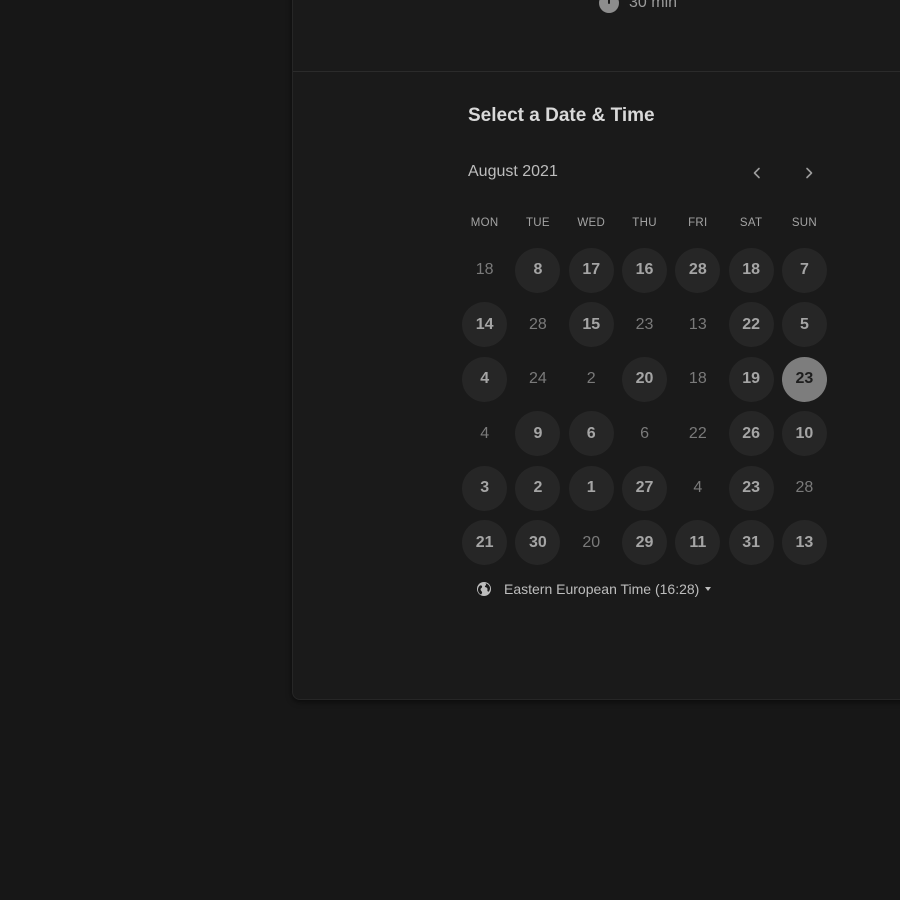 The width and height of the screenshot is (900, 900). I want to click on available-day-button: 23, so click(751, 488).